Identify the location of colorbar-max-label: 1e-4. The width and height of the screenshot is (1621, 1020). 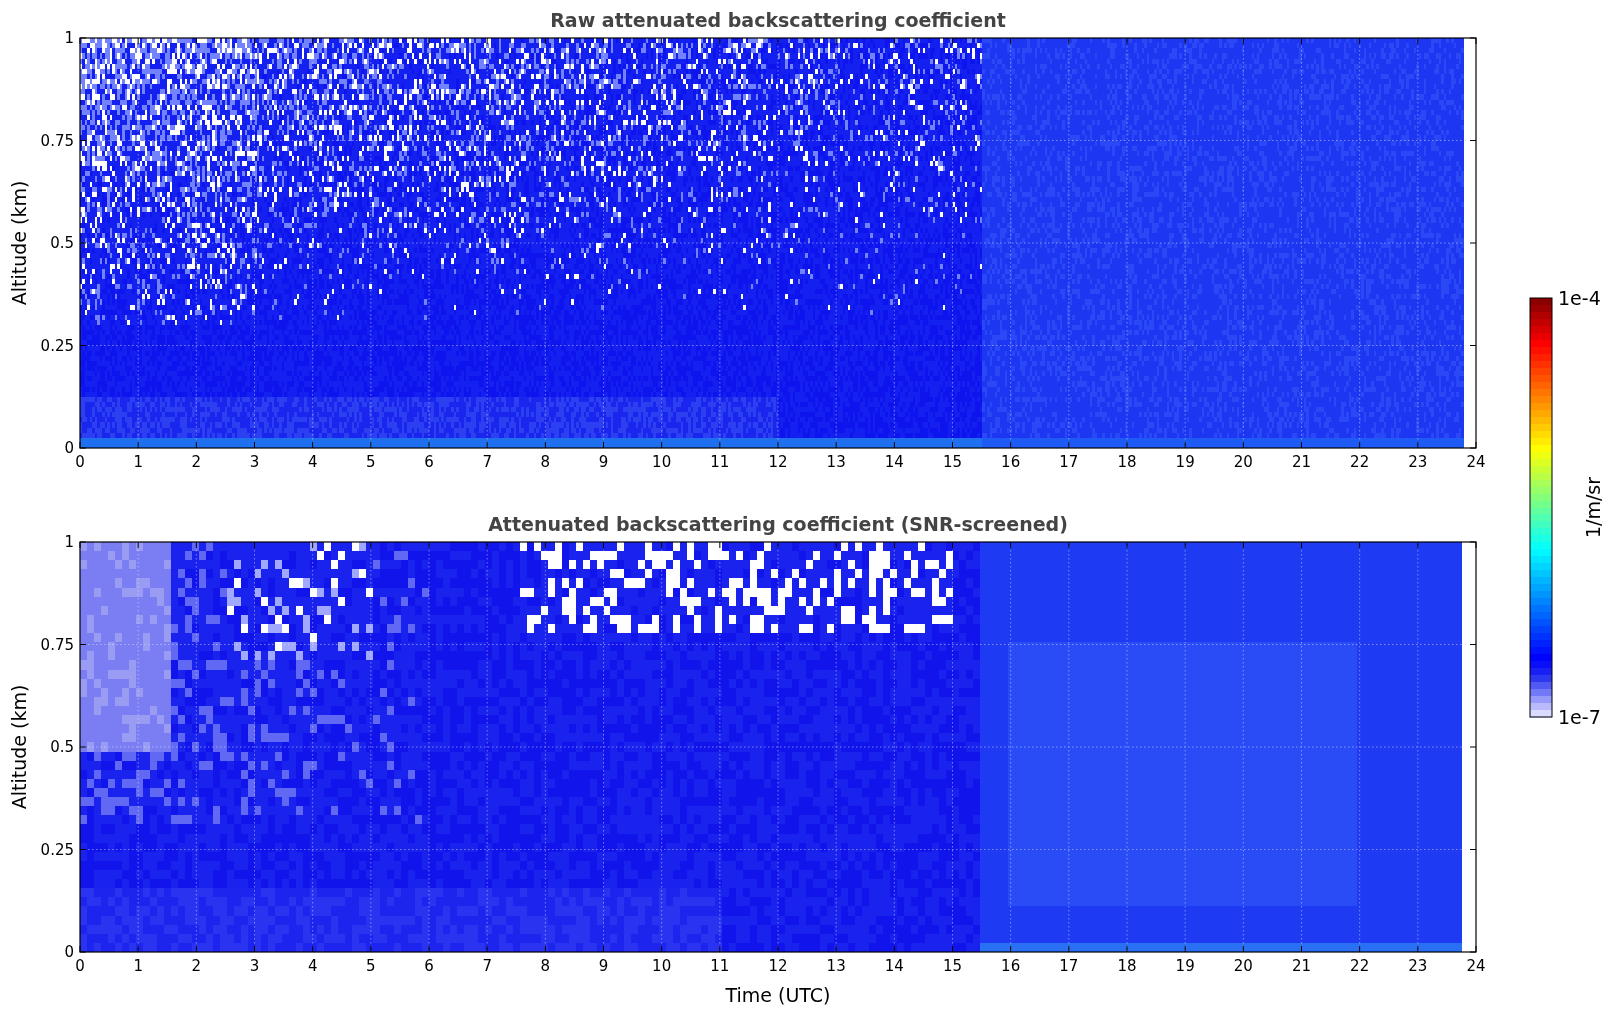
(1579, 298).